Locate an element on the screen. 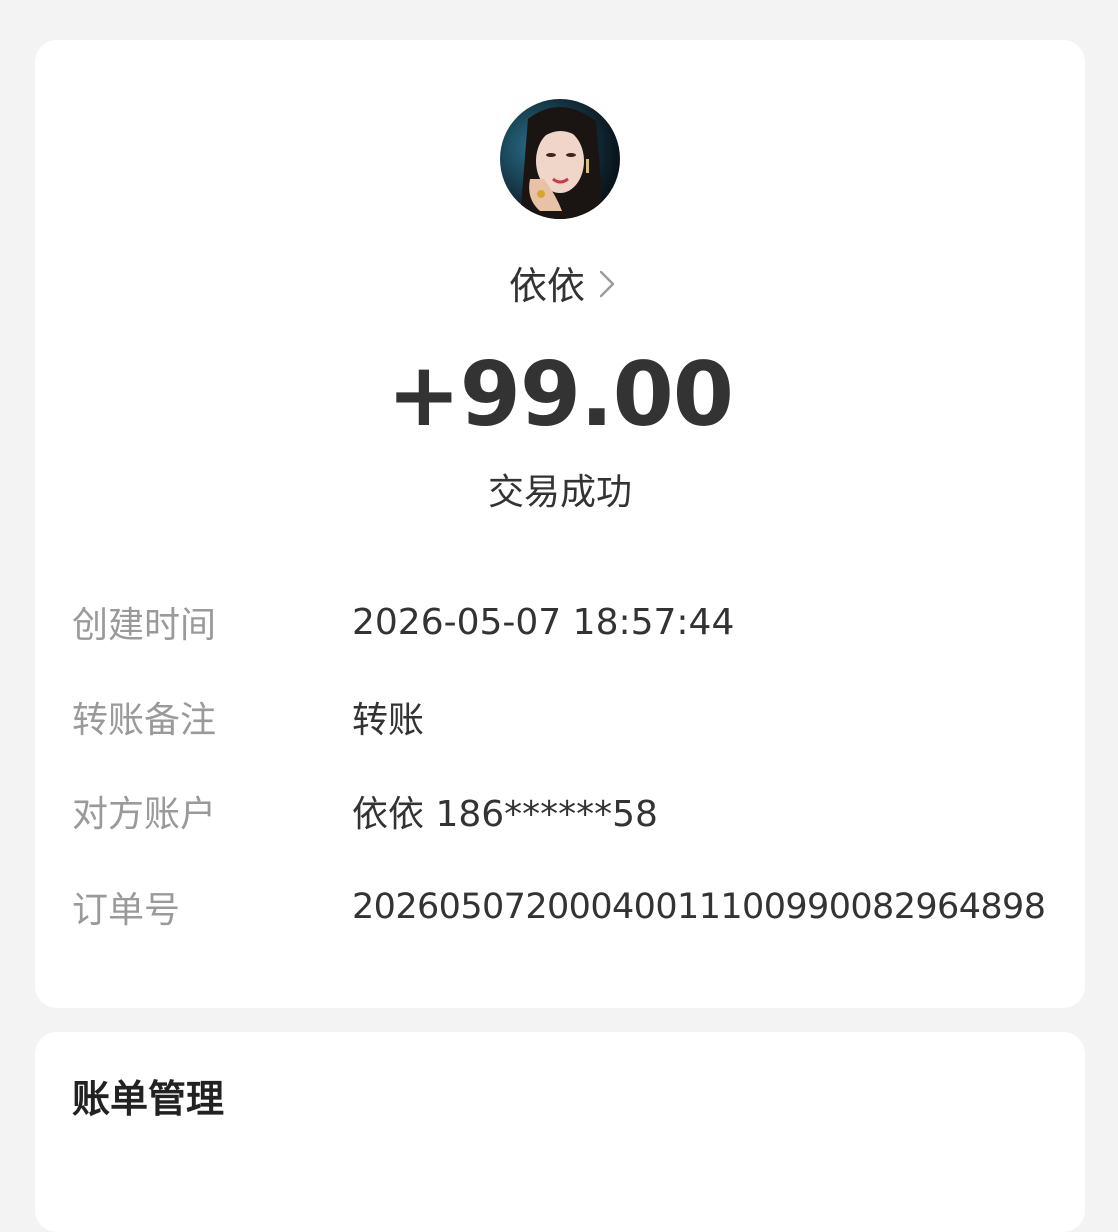 The image size is (1118, 1232). detail-label: 转账备注 is located at coordinates (144, 720).